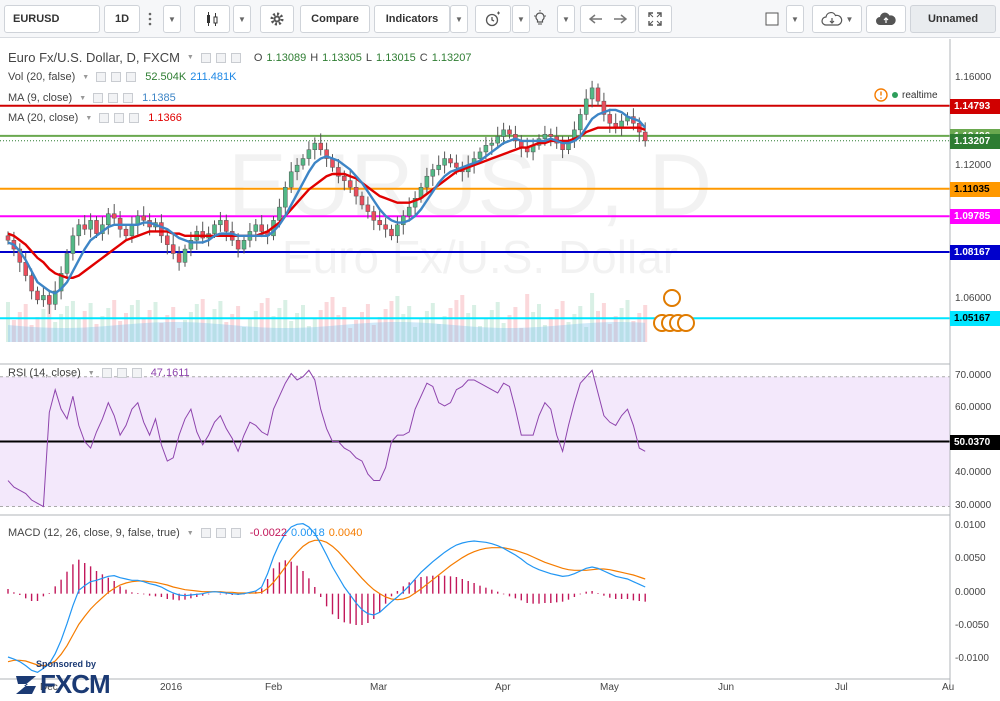 Image resolution: width=1000 pixels, height=701 pixels. What do you see at coordinates (52, 19) in the screenshot?
I see `symbol-search-input: EURUSD` at bounding box center [52, 19].